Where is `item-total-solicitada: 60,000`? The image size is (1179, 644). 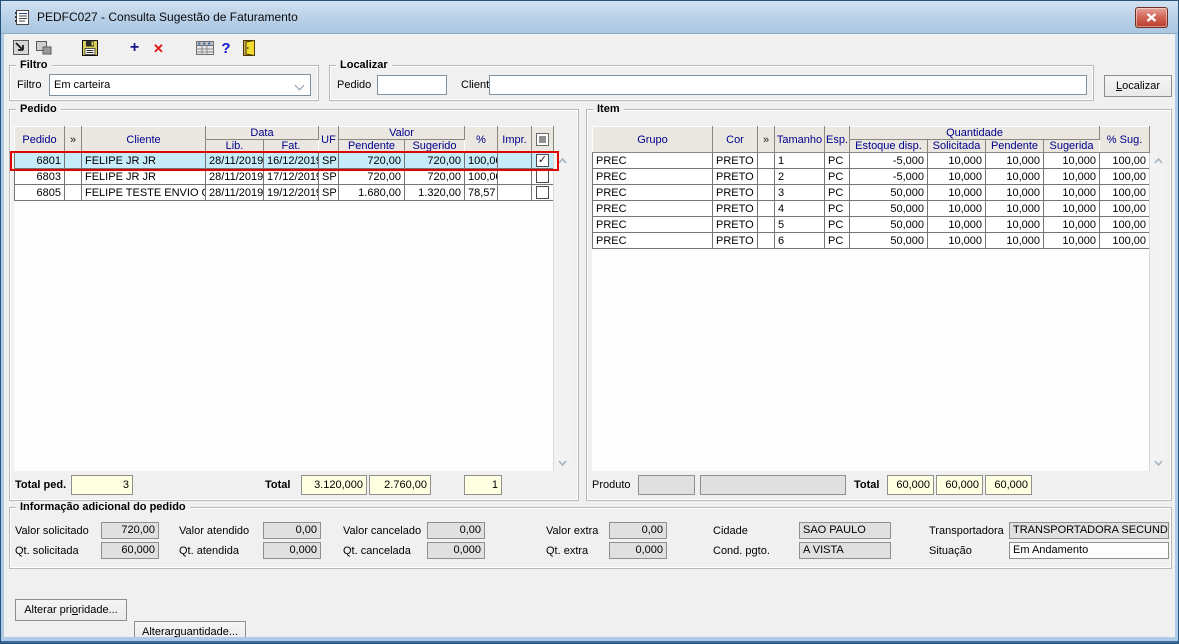 item-total-solicitada: 60,000 is located at coordinates (910, 485).